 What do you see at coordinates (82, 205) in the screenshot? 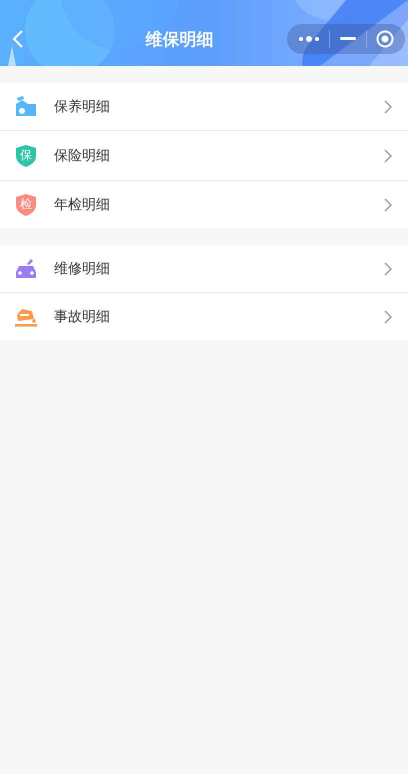
I see `row-label: 年检明细` at bounding box center [82, 205].